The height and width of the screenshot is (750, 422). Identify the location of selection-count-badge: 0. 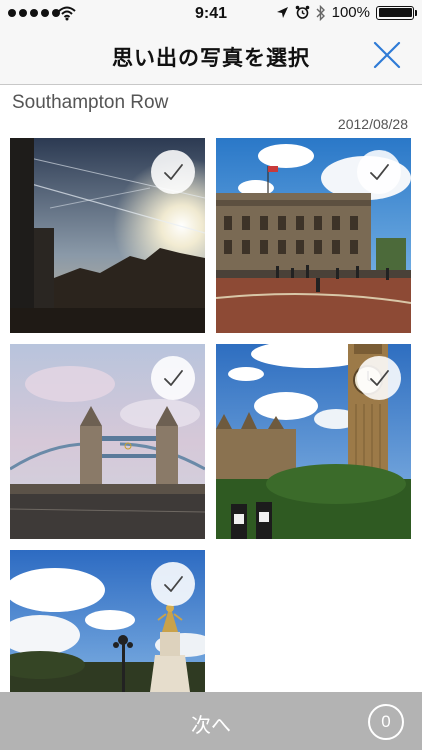
(386, 722).